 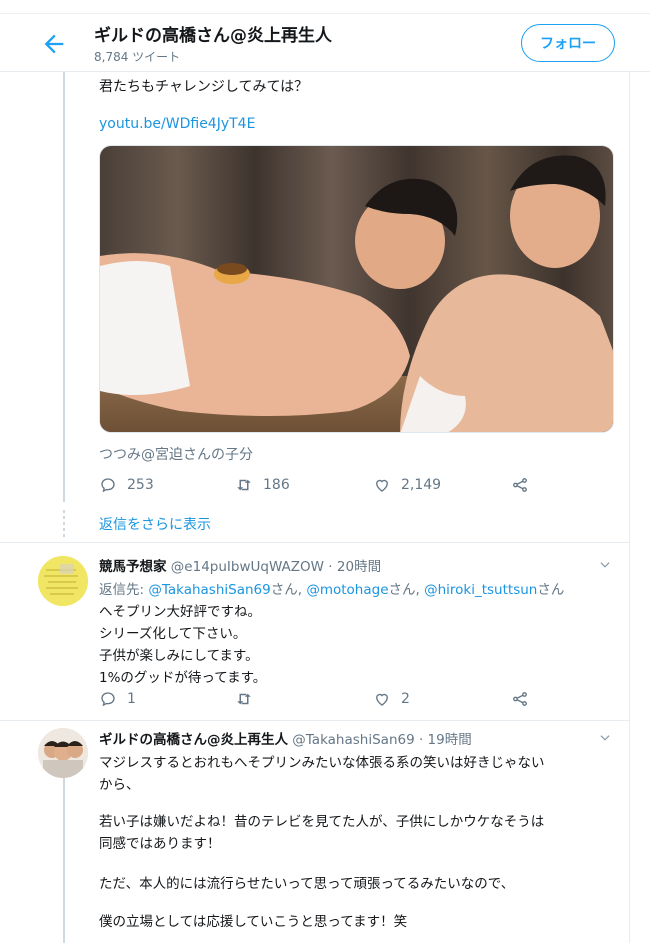 I want to click on back-arrow-icon, so click(x=54, y=44).